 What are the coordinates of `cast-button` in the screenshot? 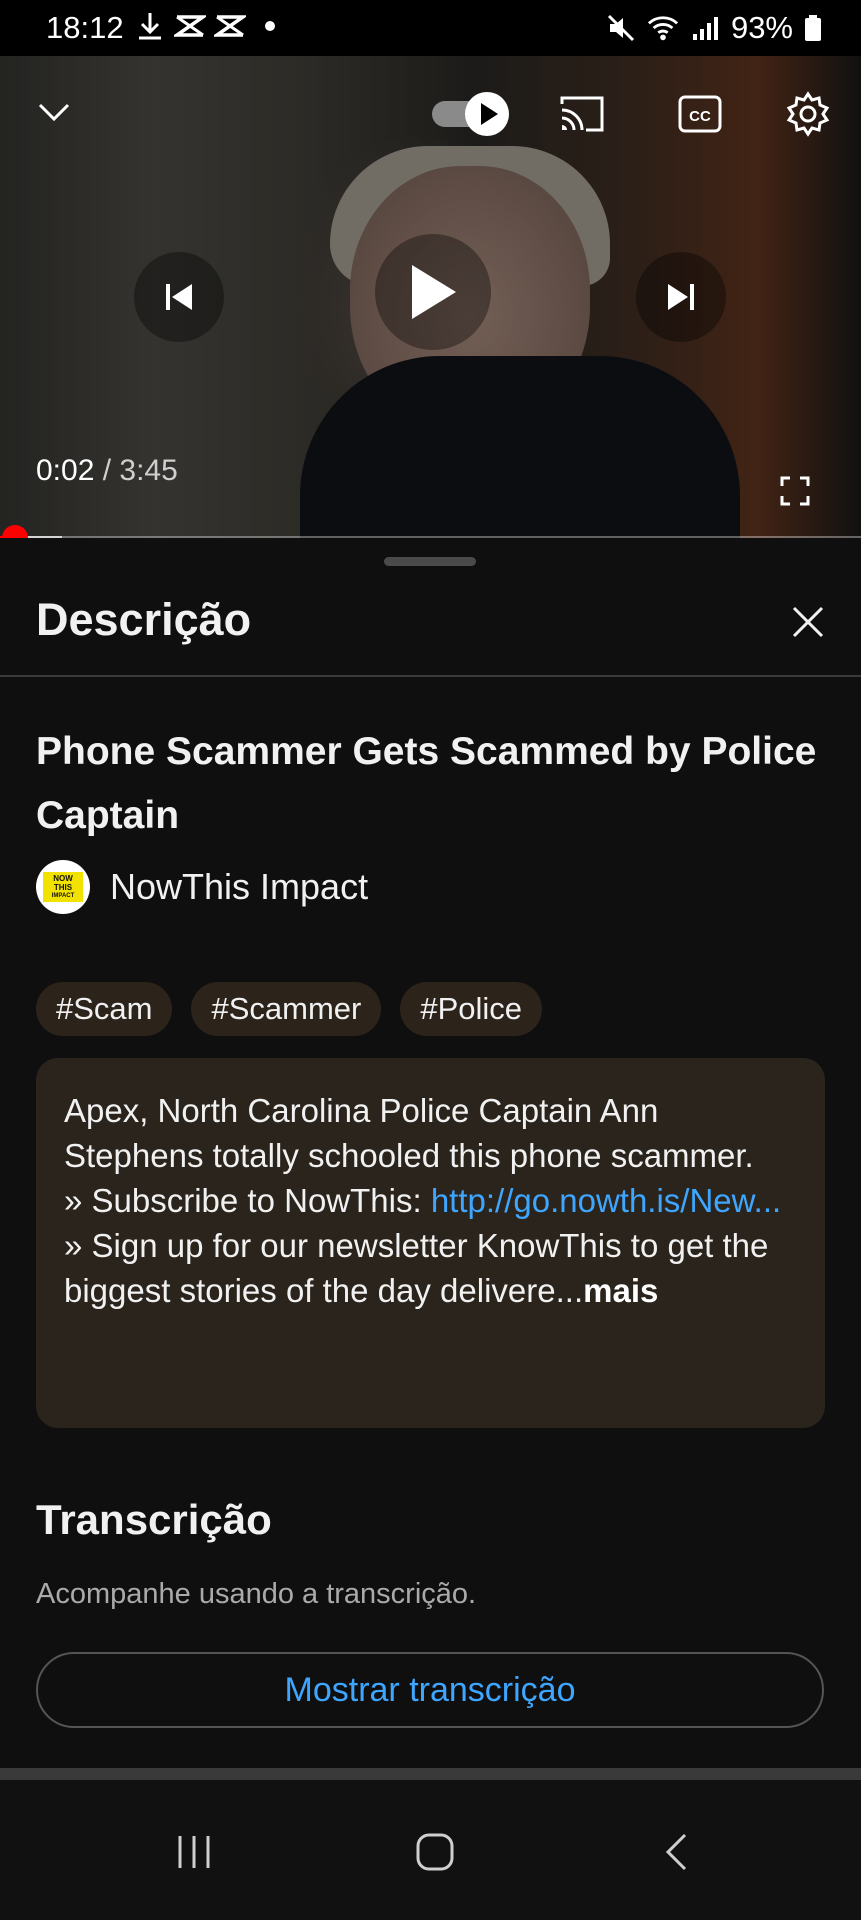 It's located at (582, 114).